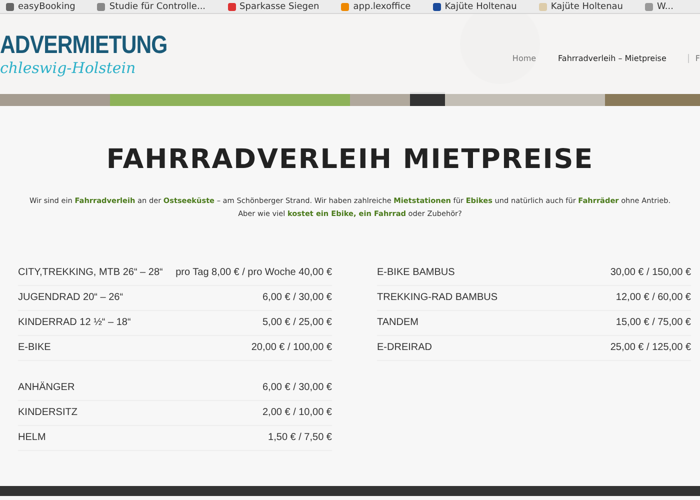 The image size is (700, 500). I want to click on item-name: TREKKING-RAD BAMBUS, so click(437, 298).